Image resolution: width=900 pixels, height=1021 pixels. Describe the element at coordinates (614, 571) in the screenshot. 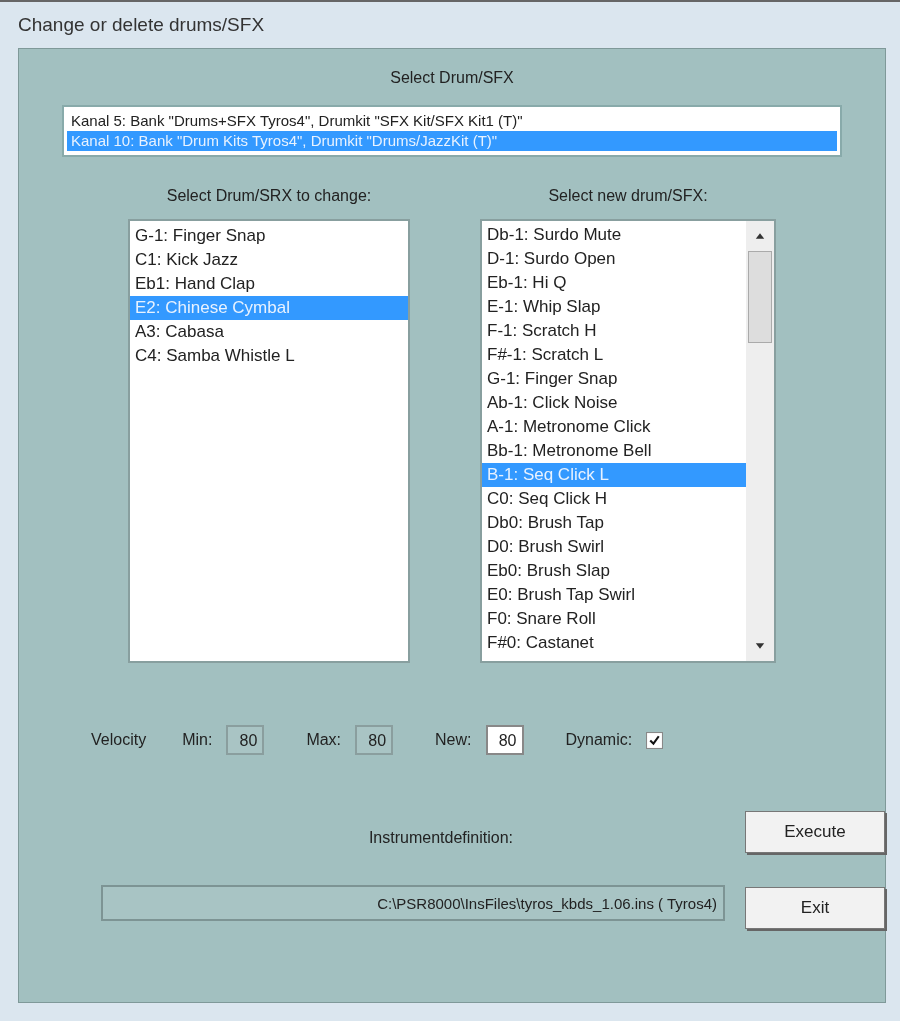

I see `list-item: Eb0: Brush Slap` at that location.